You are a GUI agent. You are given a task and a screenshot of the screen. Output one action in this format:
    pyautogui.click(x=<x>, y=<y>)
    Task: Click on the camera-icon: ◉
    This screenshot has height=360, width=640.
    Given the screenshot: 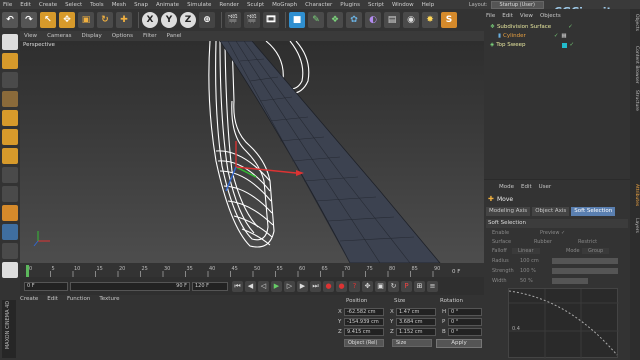 What is the action you would take?
    pyautogui.click(x=411, y=20)
    